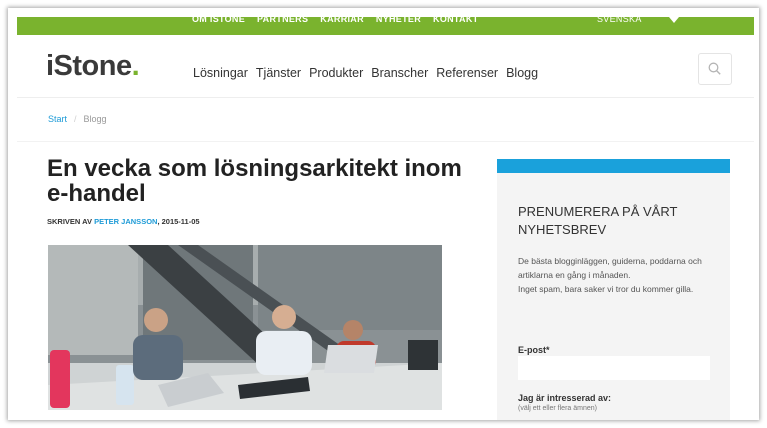 The image size is (767, 428). Describe the element at coordinates (565, 398) in the screenshot. I see `interest-label: Jag är intresserad av:` at that location.